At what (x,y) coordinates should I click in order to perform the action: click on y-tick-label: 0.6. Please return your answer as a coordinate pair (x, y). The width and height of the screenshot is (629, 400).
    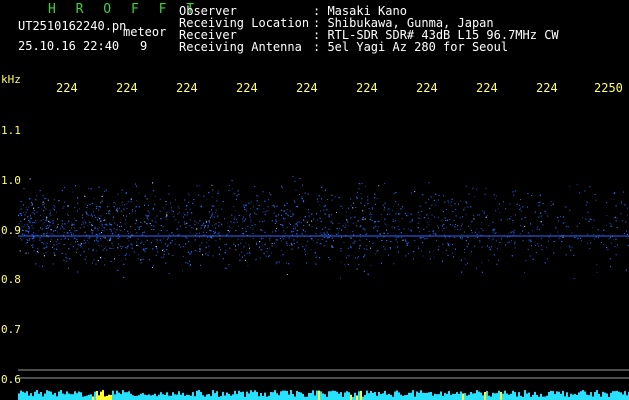
    Looking at the image, I should click on (11, 379).